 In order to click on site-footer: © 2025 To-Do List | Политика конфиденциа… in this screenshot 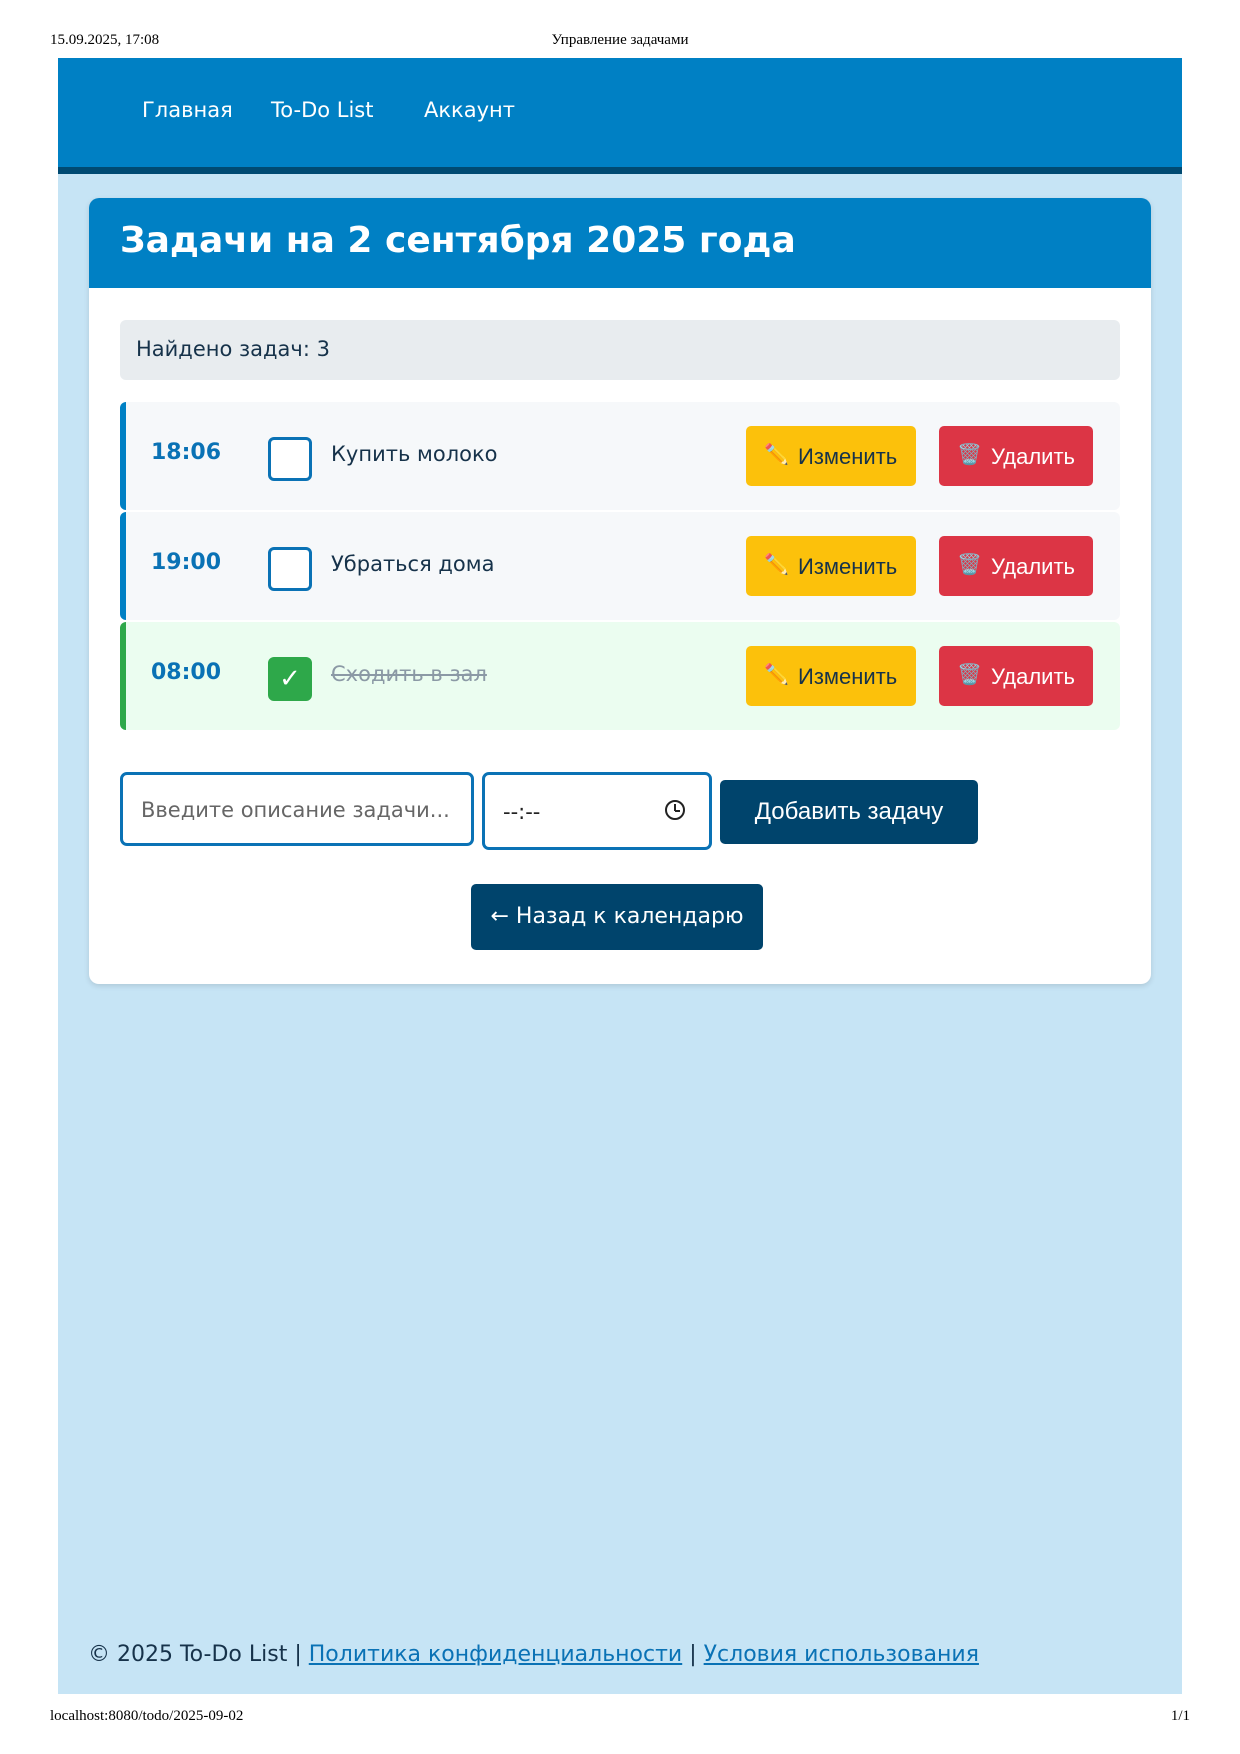, I will do `click(533, 1654)`.